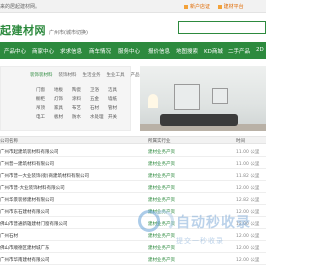 The width and height of the screenshot is (320, 269). What do you see at coordinates (133, 163) in the screenshot?
I see `table-row: 广州普一建筑材料有限公司 建材业务产资 11.00 公里` at bounding box center [133, 163].